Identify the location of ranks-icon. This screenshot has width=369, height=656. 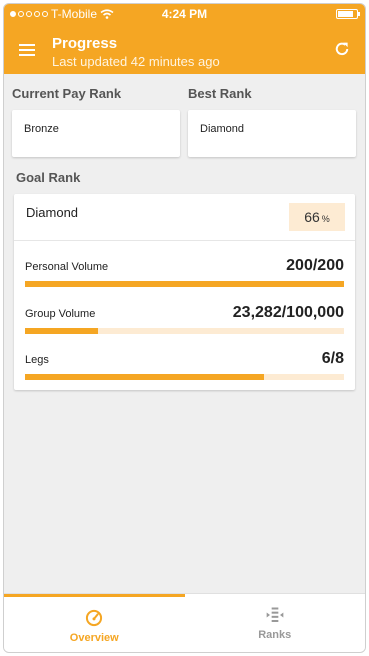
(275, 614).